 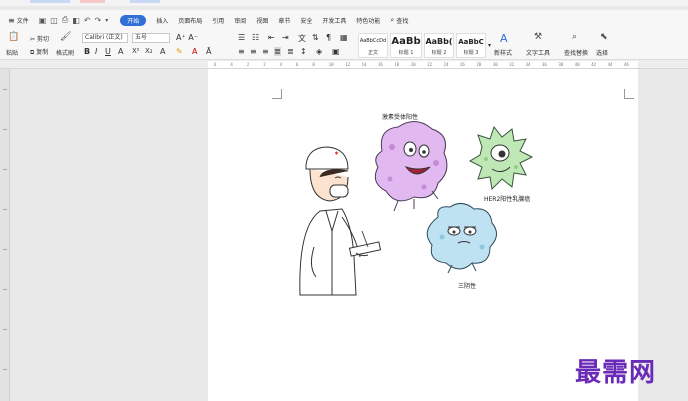 What do you see at coordinates (277, 94) in the screenshot?
I see `margin-corner-mark` at bounding box center [277, 94].